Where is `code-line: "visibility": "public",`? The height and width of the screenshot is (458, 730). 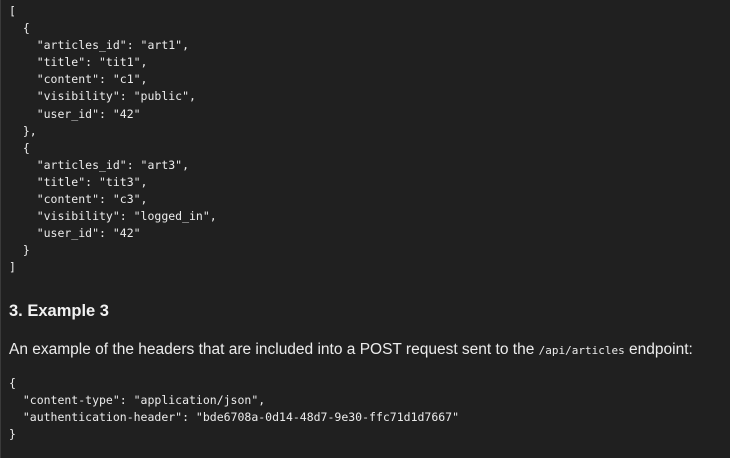 code-line: "visibility": "public", is located at coordinates (102, 96).